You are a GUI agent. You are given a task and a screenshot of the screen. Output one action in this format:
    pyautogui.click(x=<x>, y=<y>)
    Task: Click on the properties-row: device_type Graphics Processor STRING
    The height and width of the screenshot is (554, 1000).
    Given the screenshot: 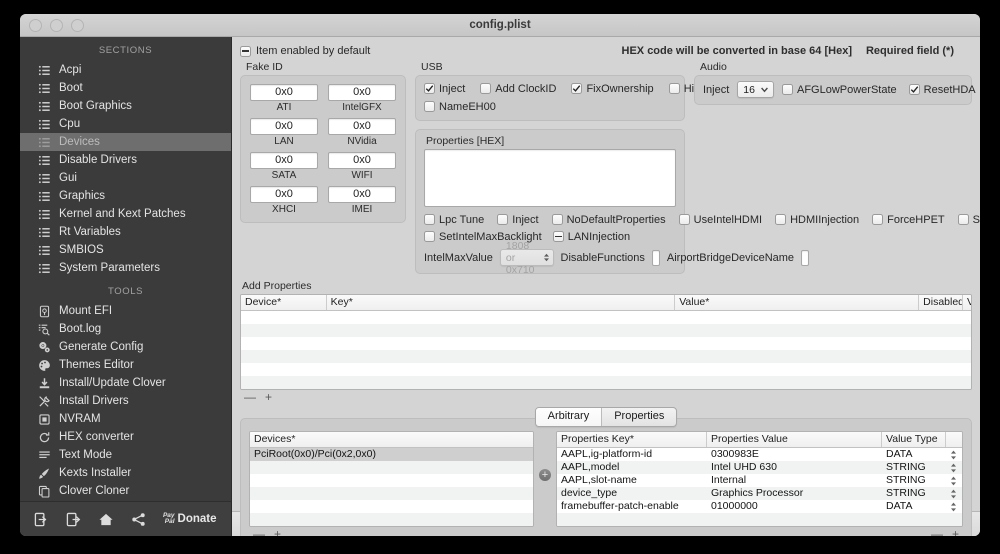 What is the action you would take?
    pyautogui.click(x=759, y=493)
    